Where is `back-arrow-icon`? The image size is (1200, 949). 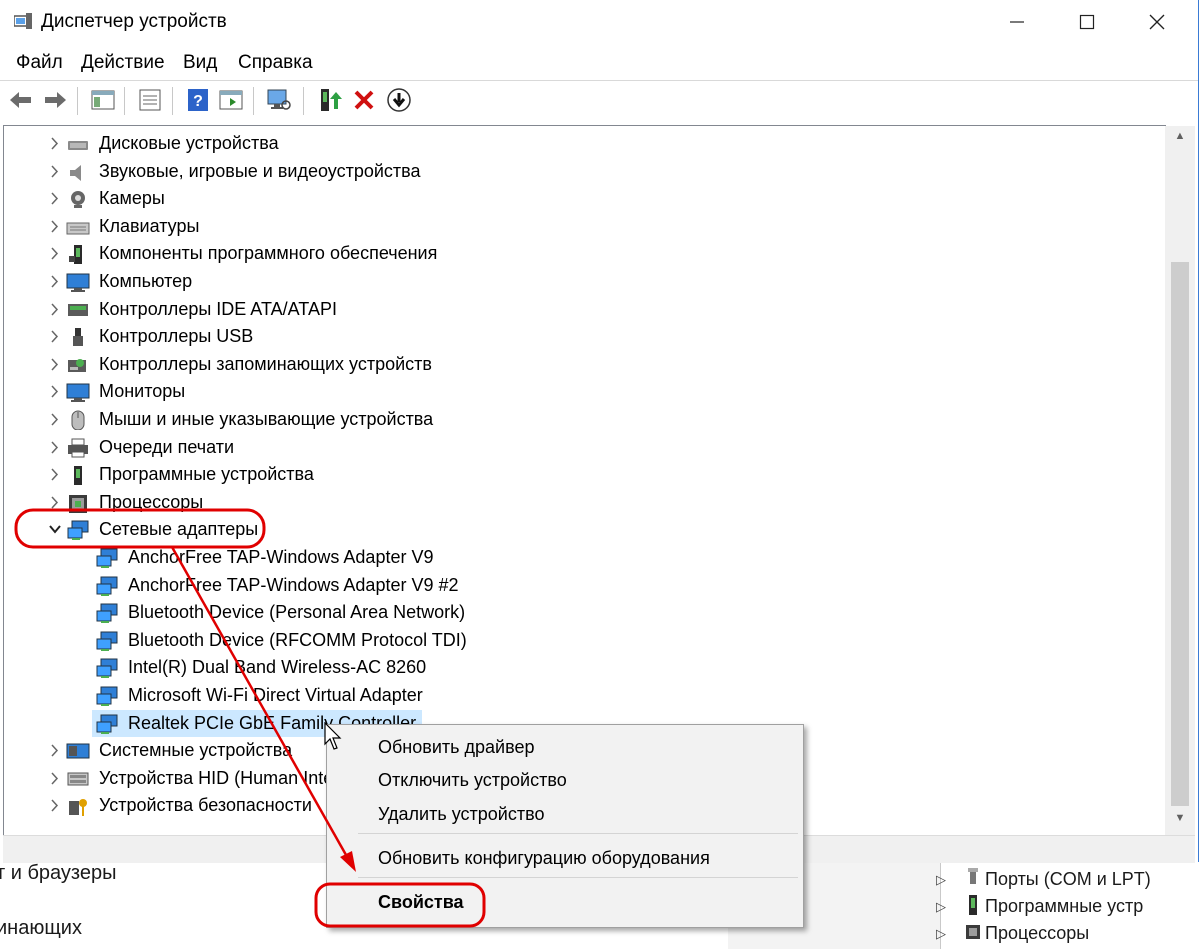 back-arrow-icon is located at coordinates (21, 100).